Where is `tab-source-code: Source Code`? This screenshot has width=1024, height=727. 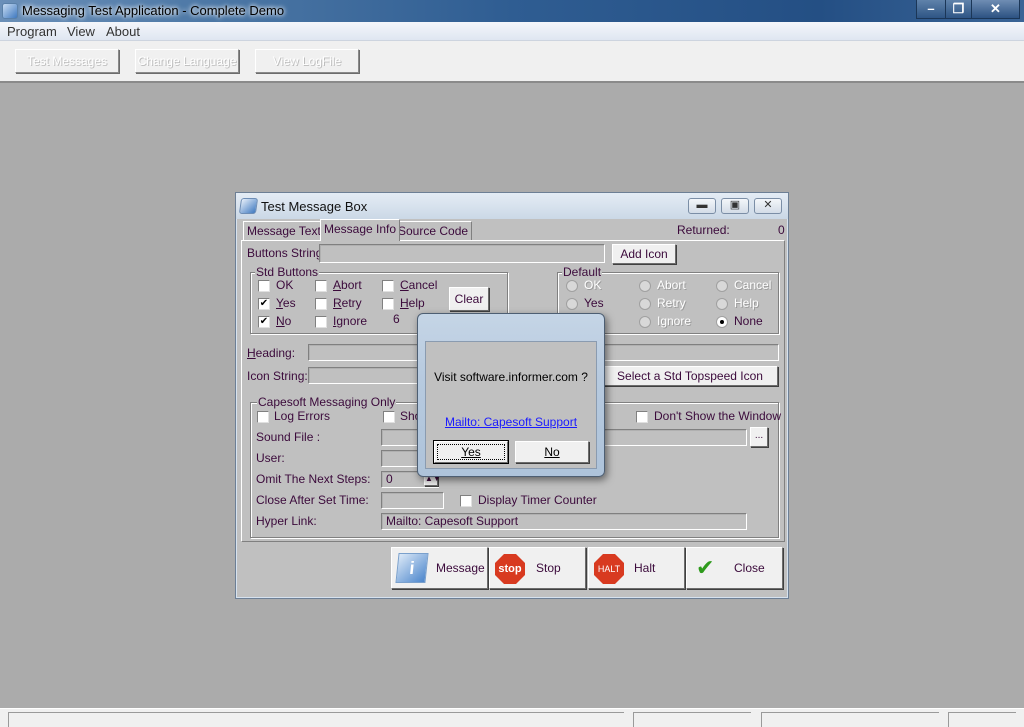
tab-source-code: Source Code is located at coordinates (433, 231).